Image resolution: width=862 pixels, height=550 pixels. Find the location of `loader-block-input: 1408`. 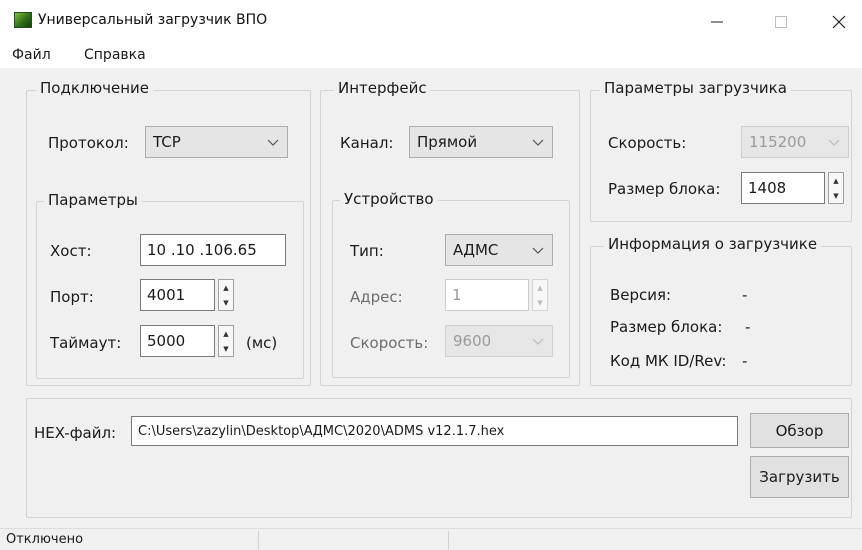

loader-block-input: 1408 is located at coordinates (783, 188).